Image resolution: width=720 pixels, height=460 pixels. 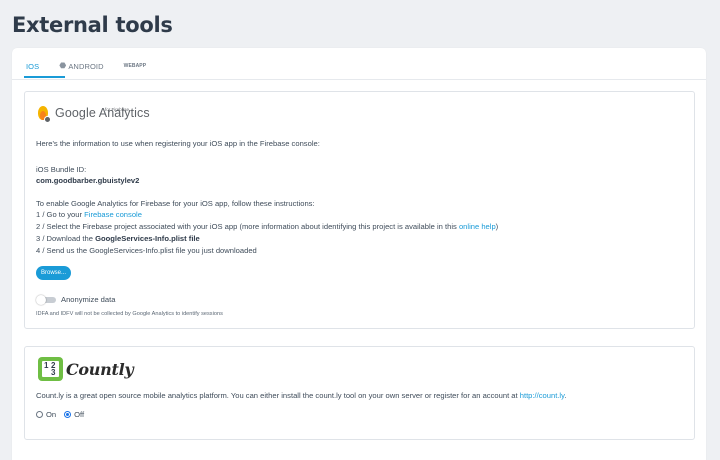 I want to click on countly-logo: 1 2 3 Countly, so click(x=86, y=369).